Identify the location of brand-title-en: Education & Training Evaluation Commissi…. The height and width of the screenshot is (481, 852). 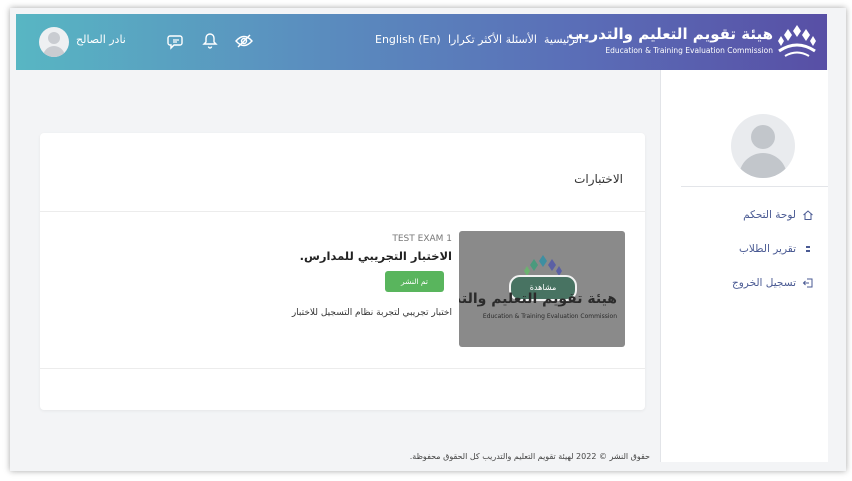
(689, 50).